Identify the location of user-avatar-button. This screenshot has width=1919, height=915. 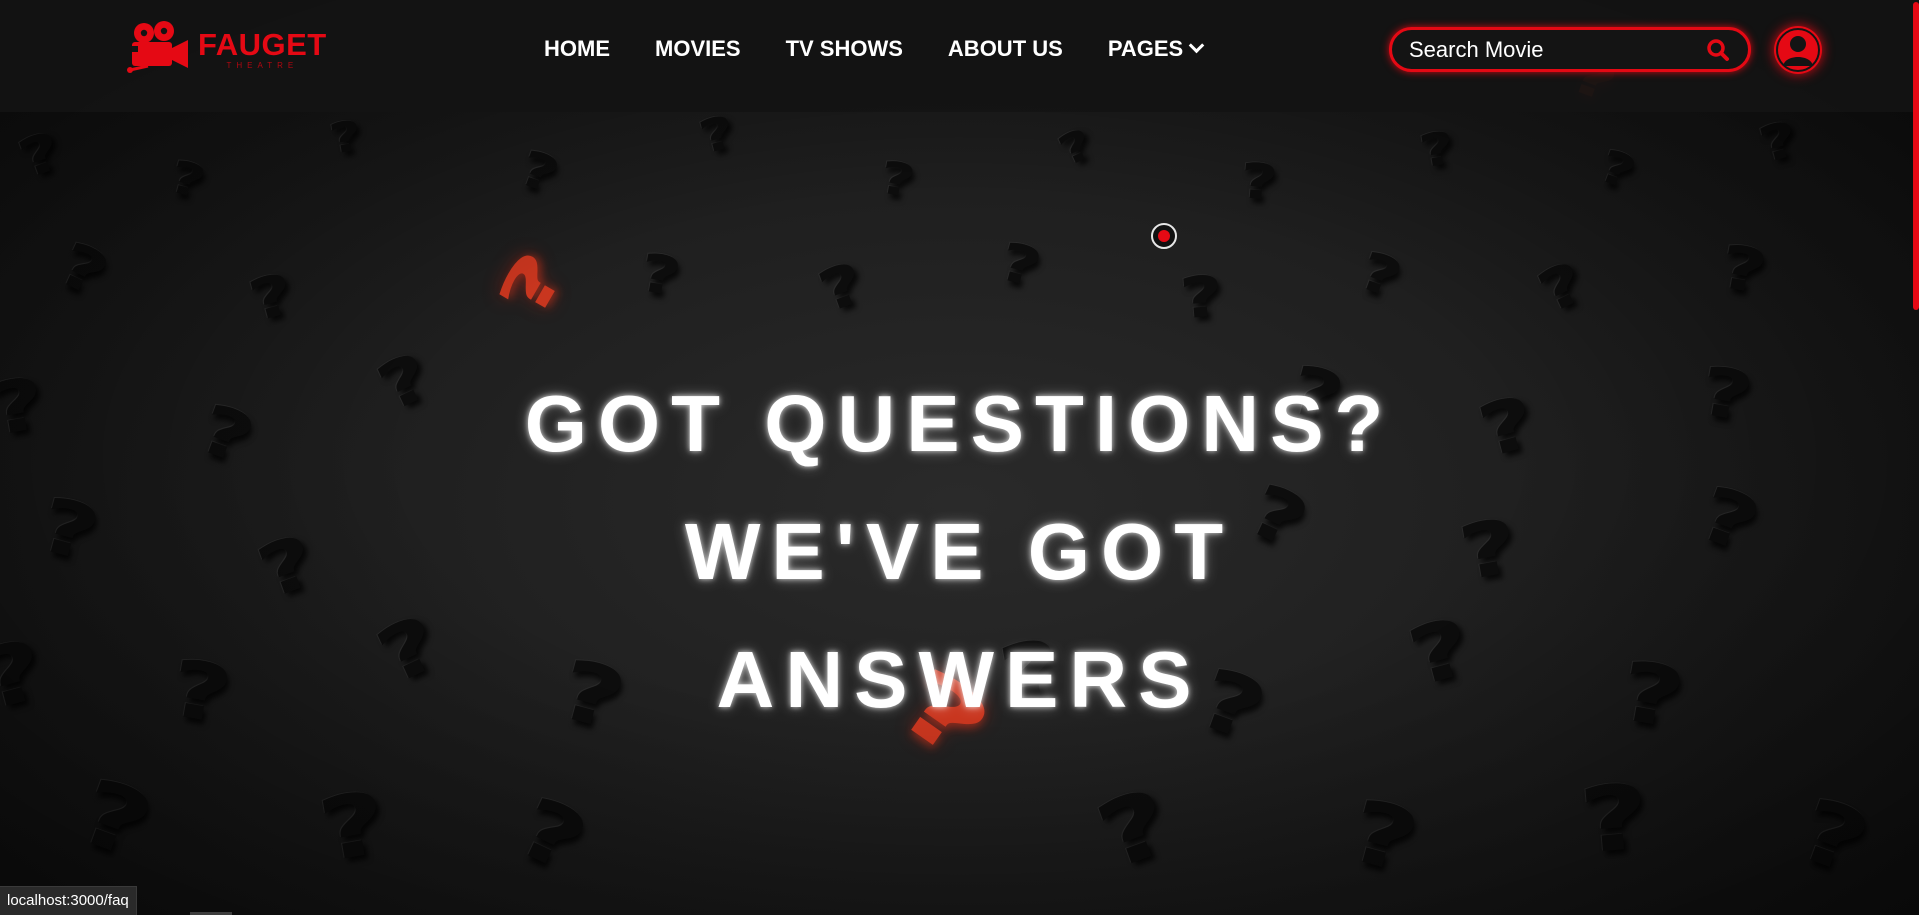
(1798, 50).